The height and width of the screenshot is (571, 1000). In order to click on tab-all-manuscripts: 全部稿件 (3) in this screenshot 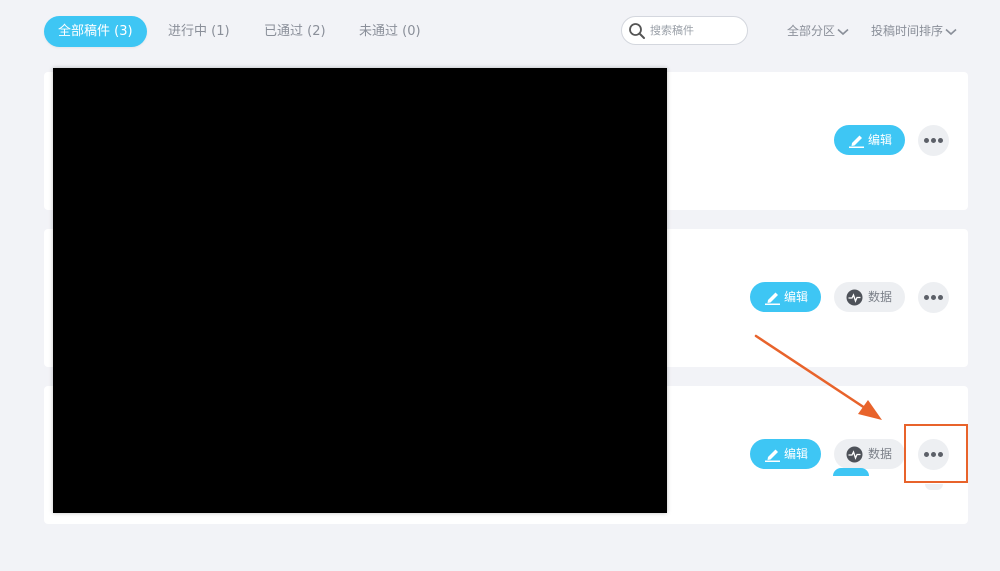, I will do `click(95, 31)`.